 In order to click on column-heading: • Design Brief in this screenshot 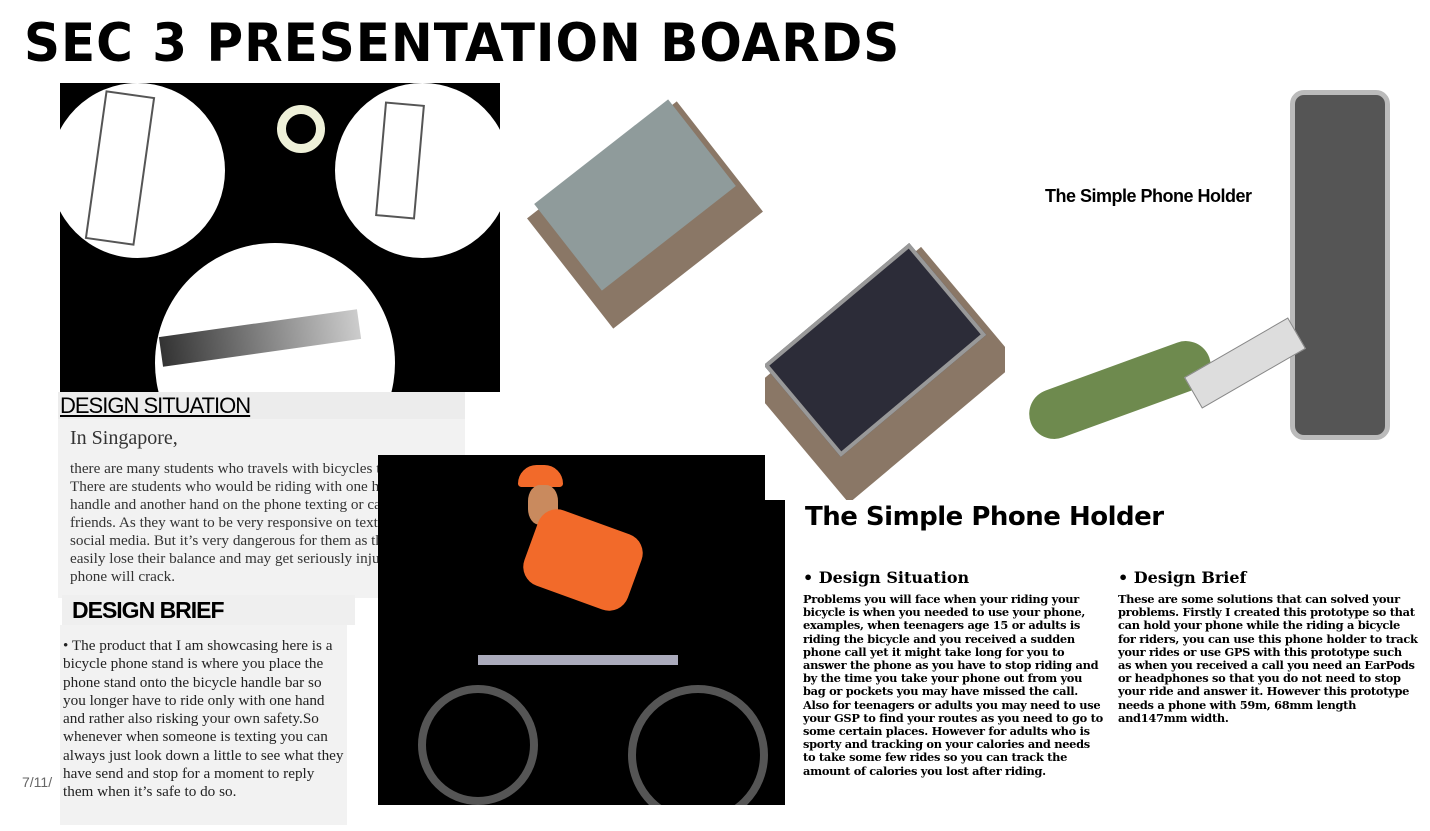, I will do `click(1182, 577)`.